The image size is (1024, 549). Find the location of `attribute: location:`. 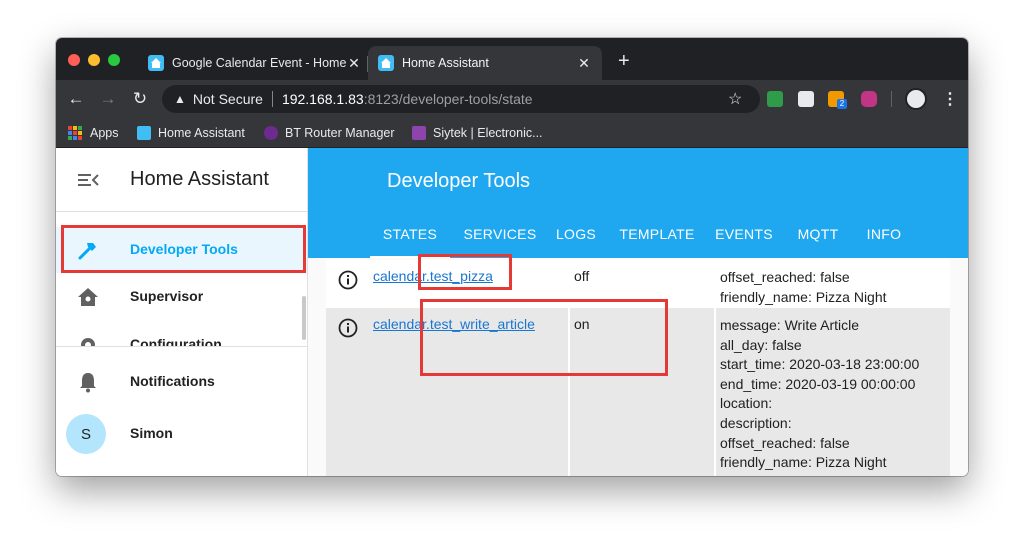

attribute: location: is located at coordinates (746, 403).